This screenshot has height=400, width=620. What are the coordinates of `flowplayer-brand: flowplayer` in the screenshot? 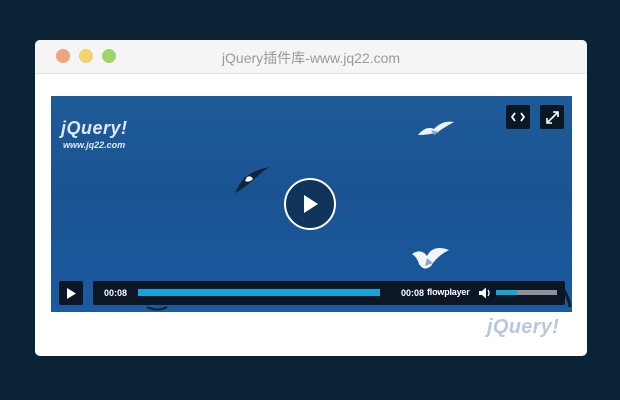 It's located at (448, 292).